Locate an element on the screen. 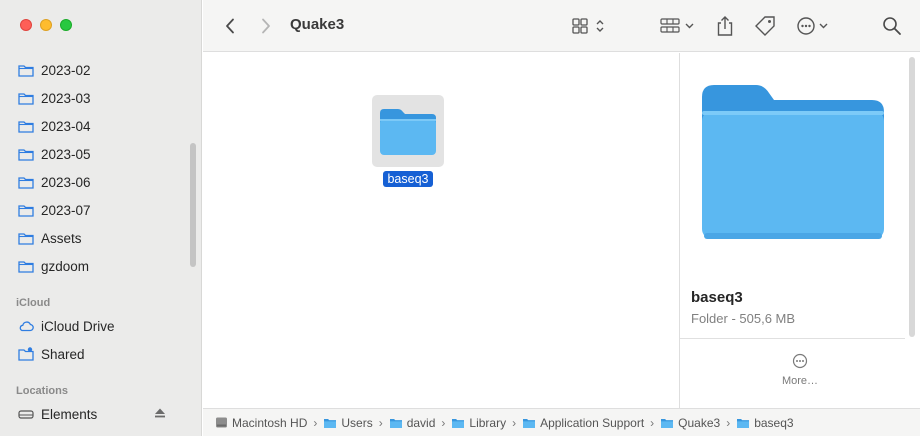  tags-button is located at coordinates (765, 26).